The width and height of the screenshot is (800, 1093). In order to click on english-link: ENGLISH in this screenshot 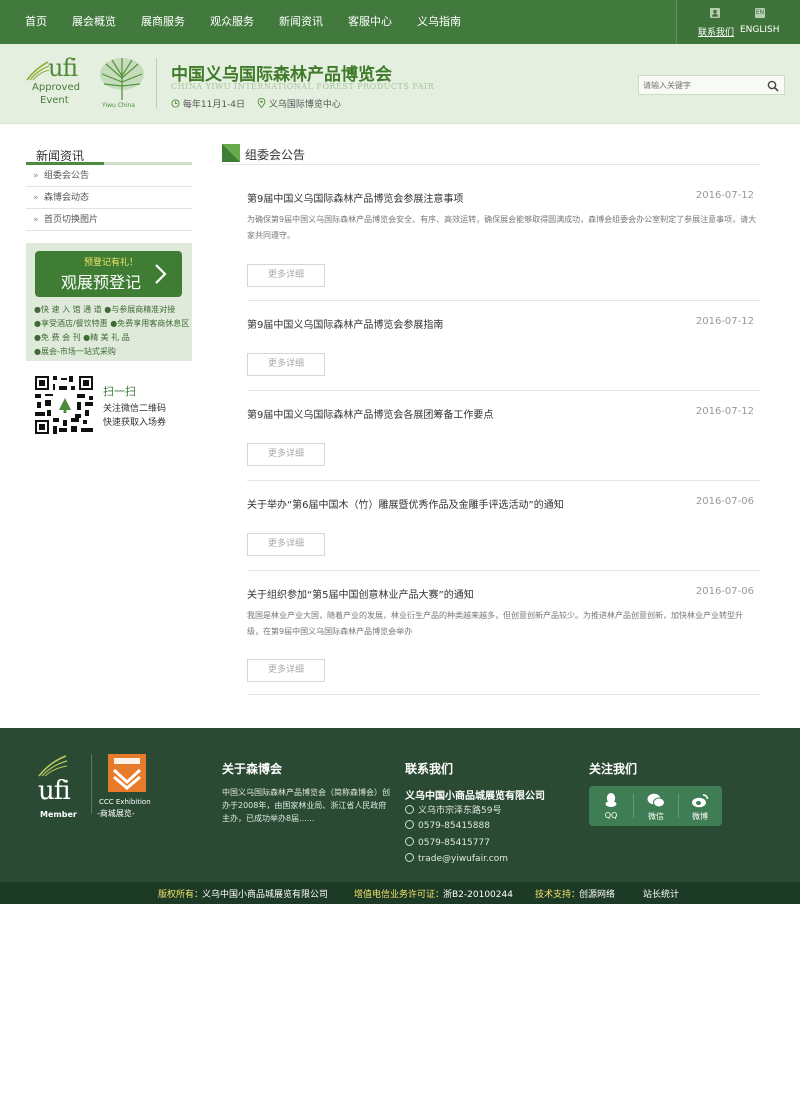, I will do `click(760, 30)`.